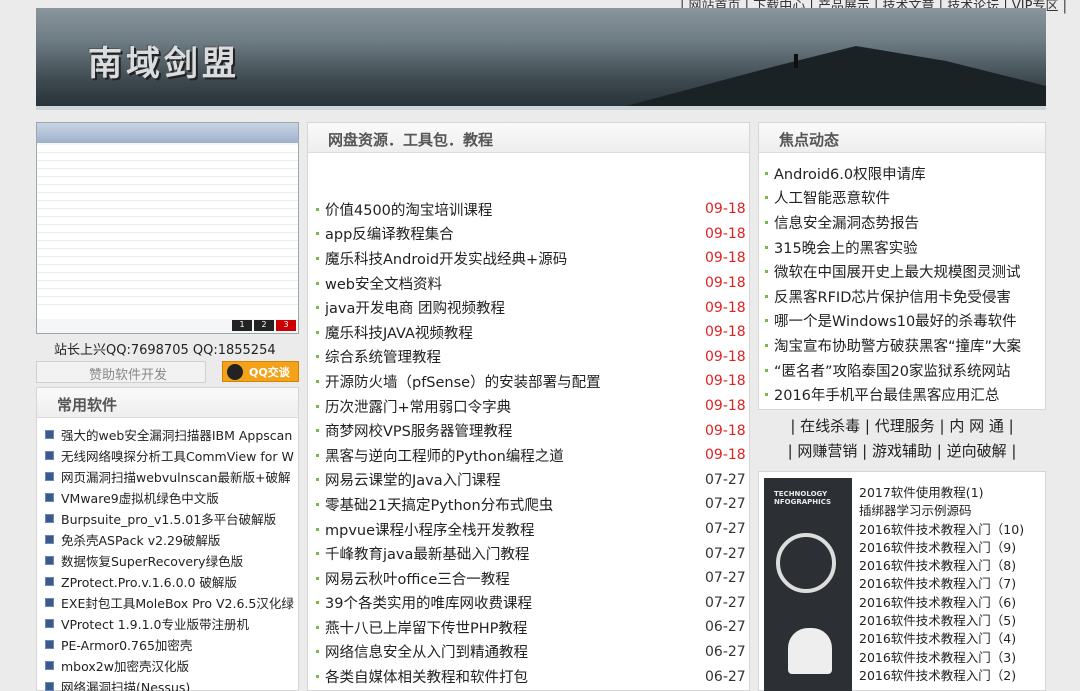 The image size is (1080, 691). I want to click on resource-item: 历次泄露门+常用弱口令字典 09-18, so click(532, 406).